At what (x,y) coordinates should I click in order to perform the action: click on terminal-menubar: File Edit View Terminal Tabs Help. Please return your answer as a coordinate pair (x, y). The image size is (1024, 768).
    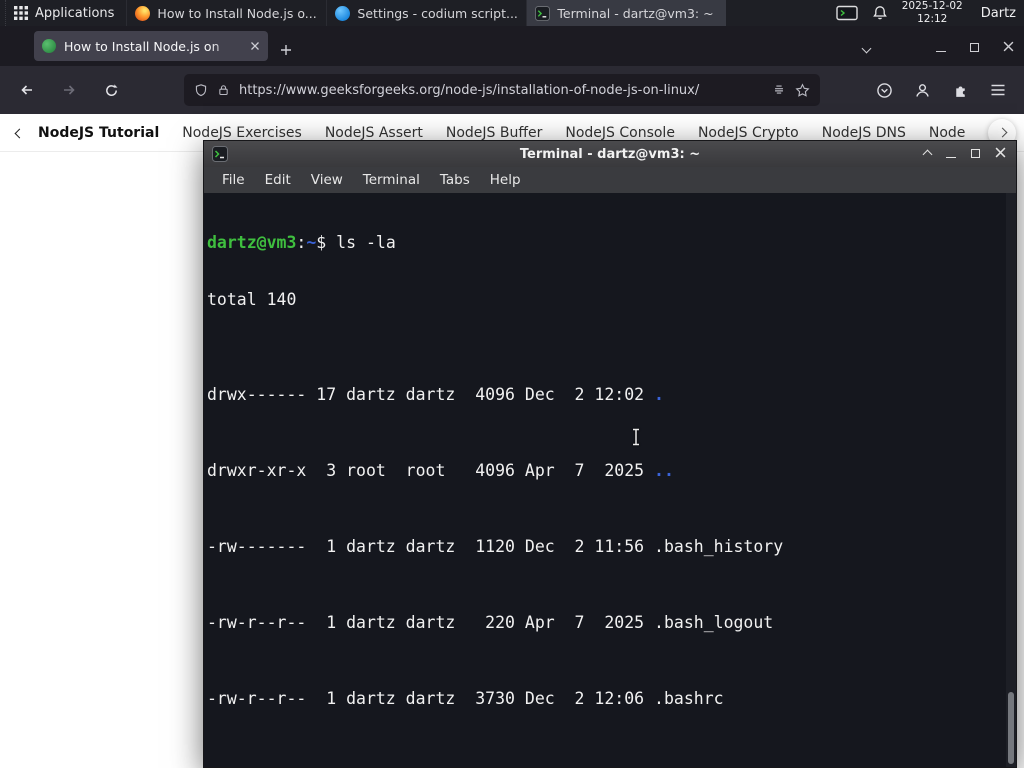
    Looking at the image, I should click on (610, 180).